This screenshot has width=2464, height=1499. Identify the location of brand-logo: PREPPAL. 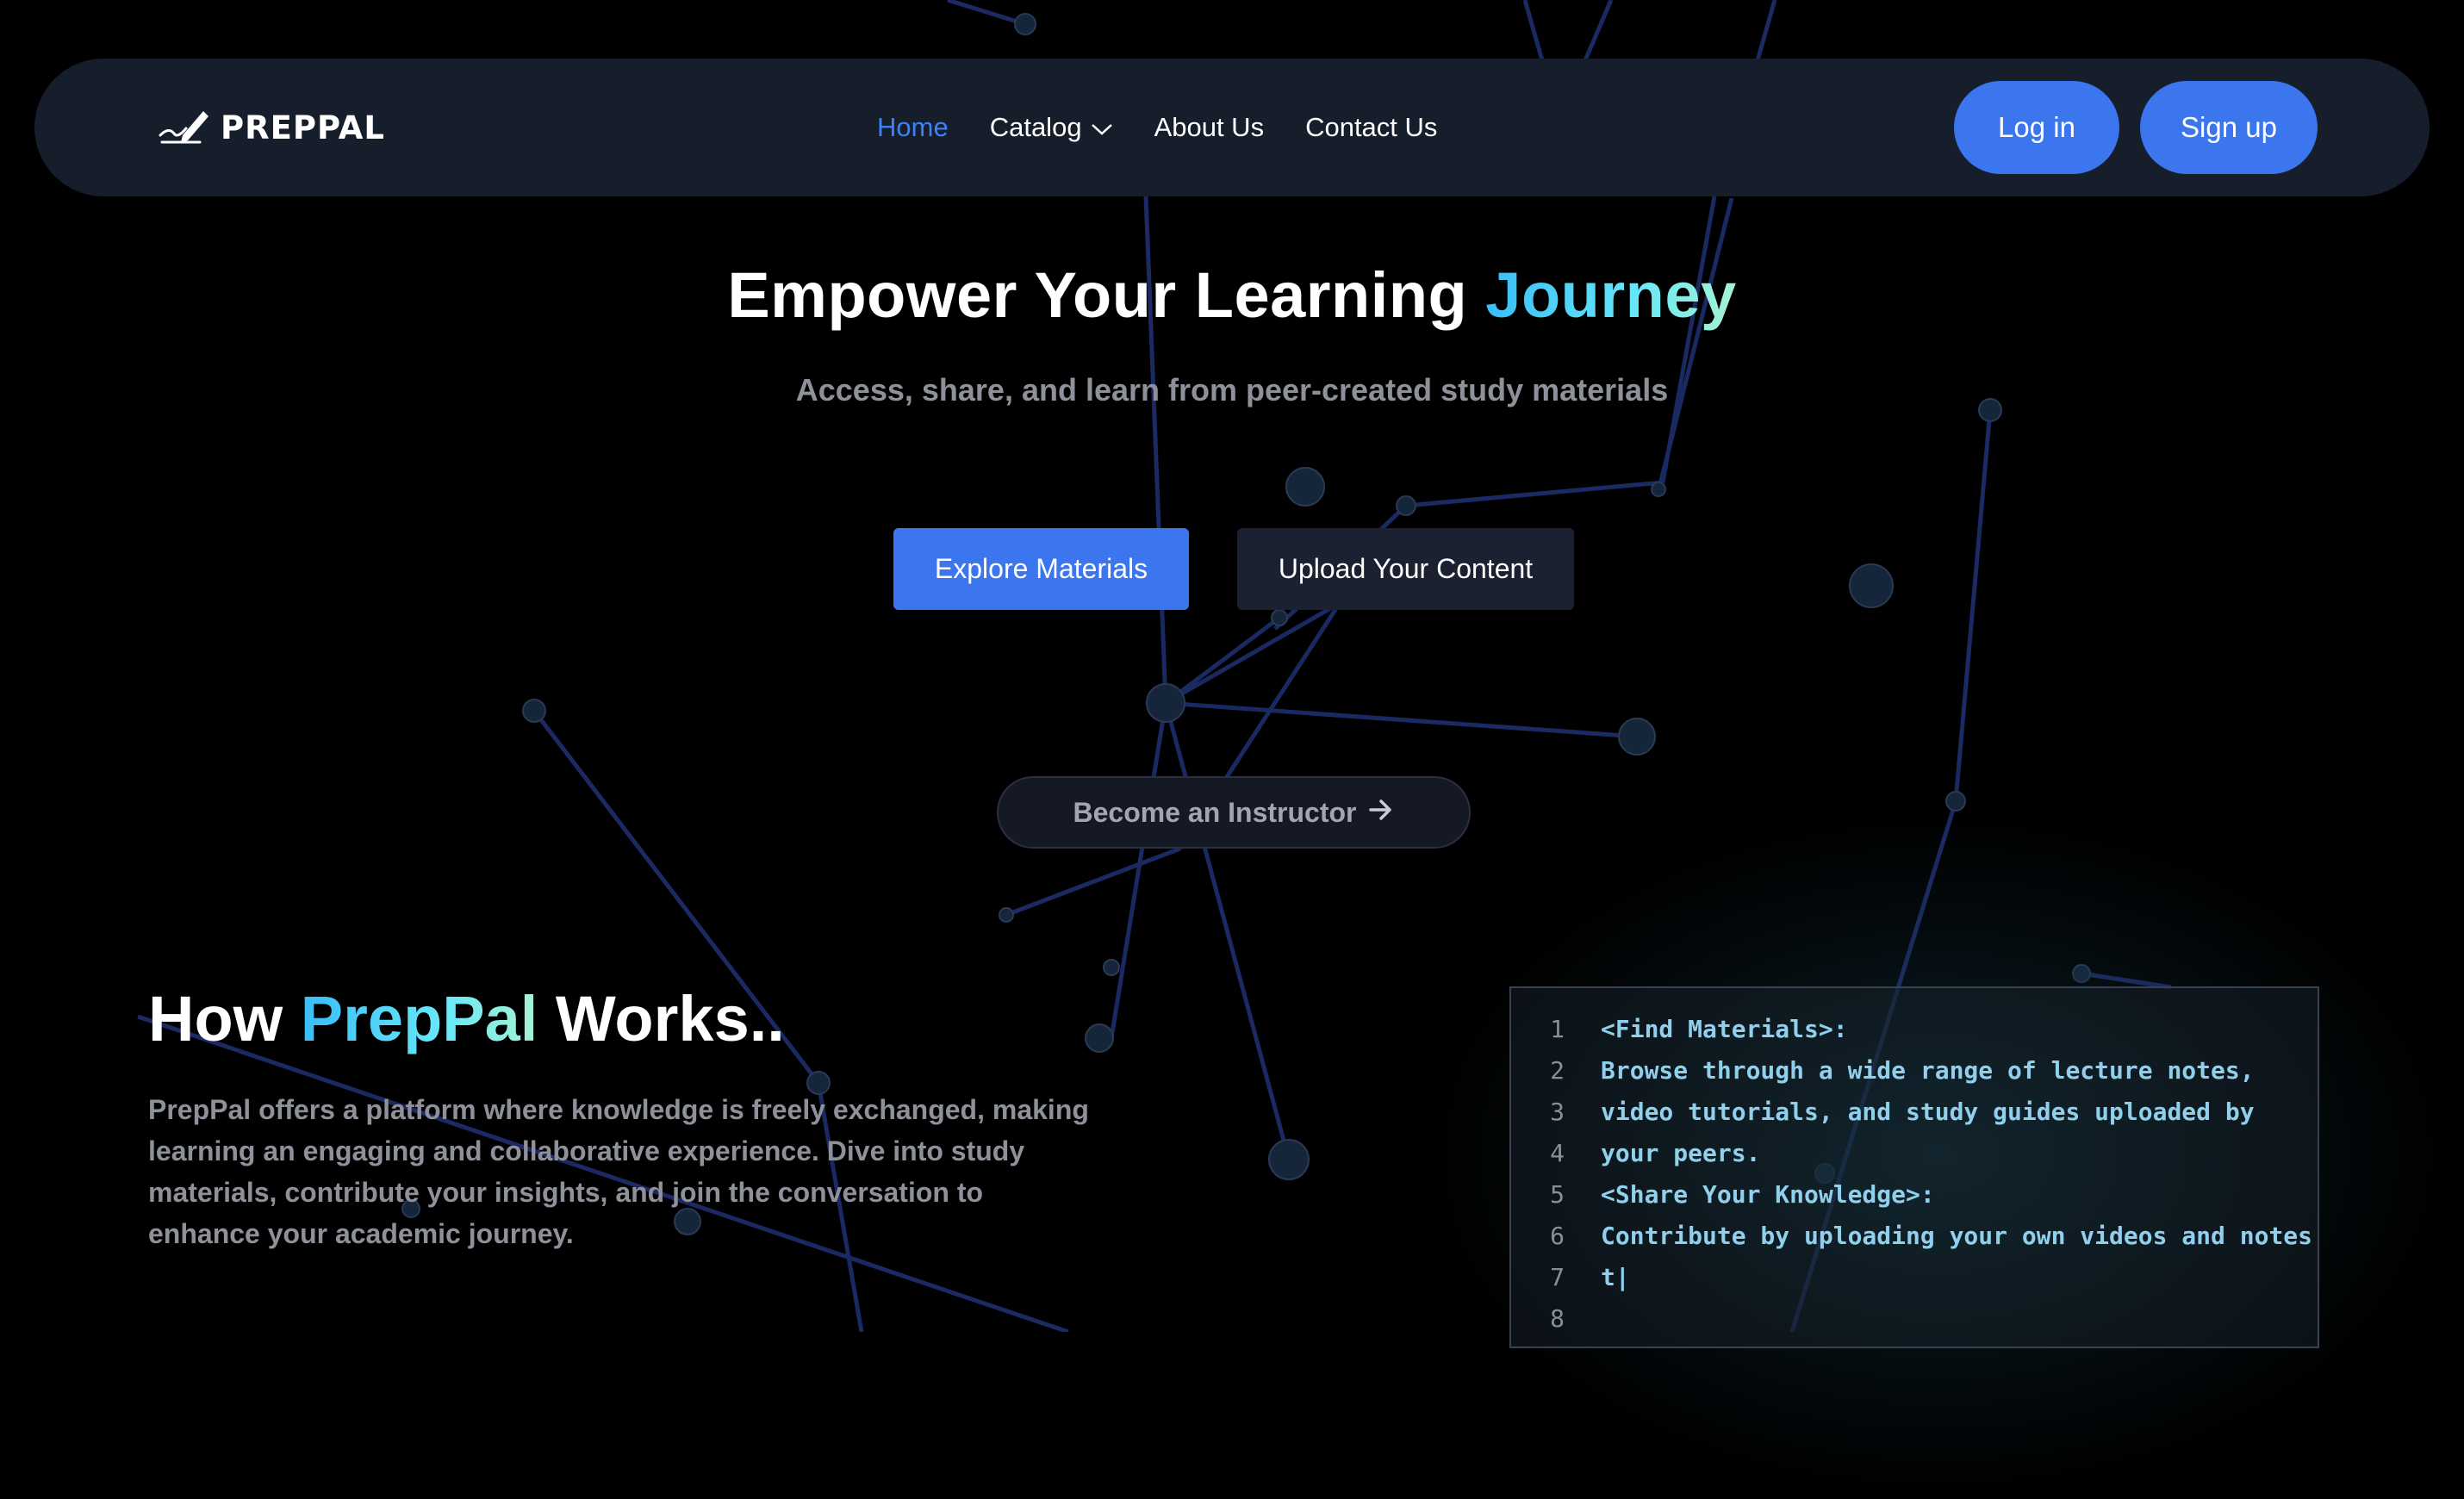
(271, 127).